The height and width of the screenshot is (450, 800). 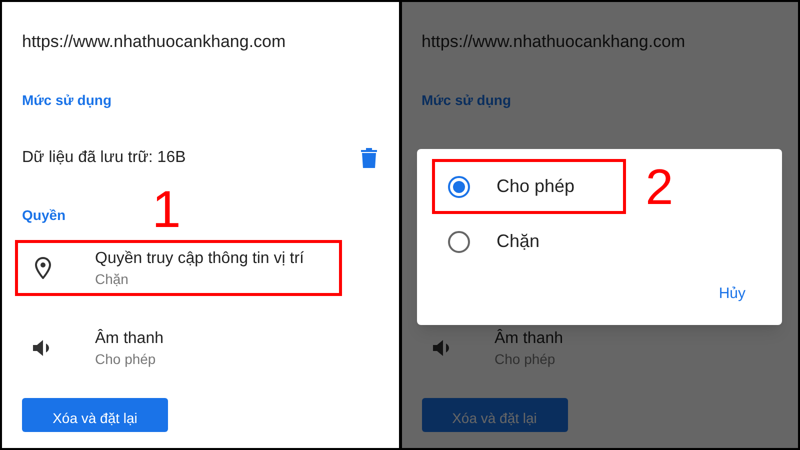 I want to click on radio-option: Cho phép, so click(x=529, y=186).